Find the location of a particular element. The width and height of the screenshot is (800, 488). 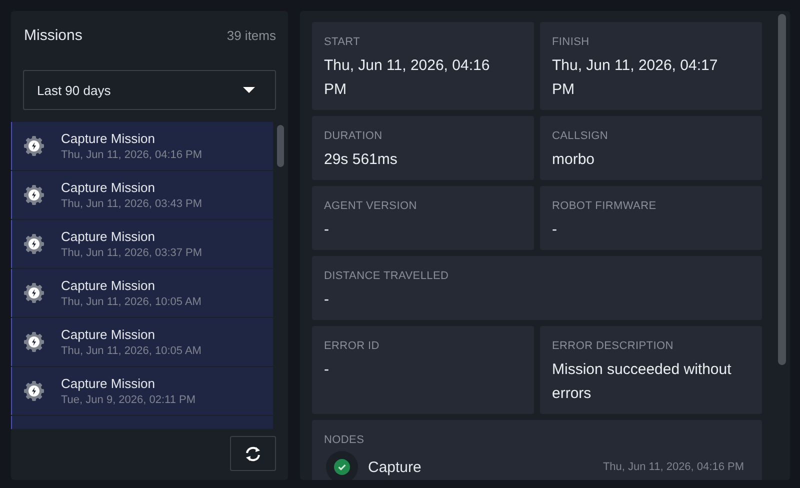

field-label: ERROR DESCRIPTION is located at coordinates (613, 346).